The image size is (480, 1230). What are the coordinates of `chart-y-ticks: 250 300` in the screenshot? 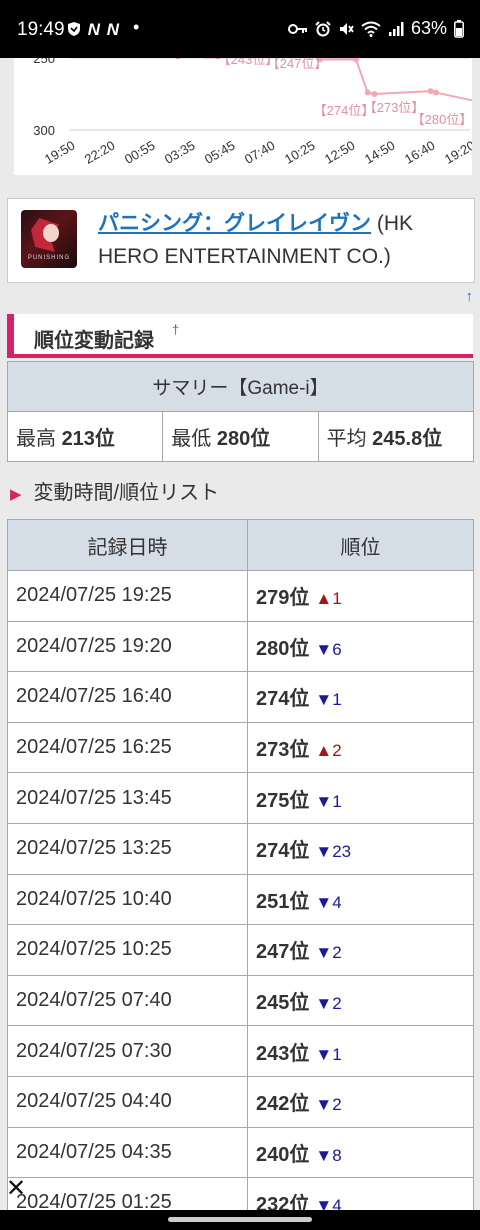 It's located at (44, 98).